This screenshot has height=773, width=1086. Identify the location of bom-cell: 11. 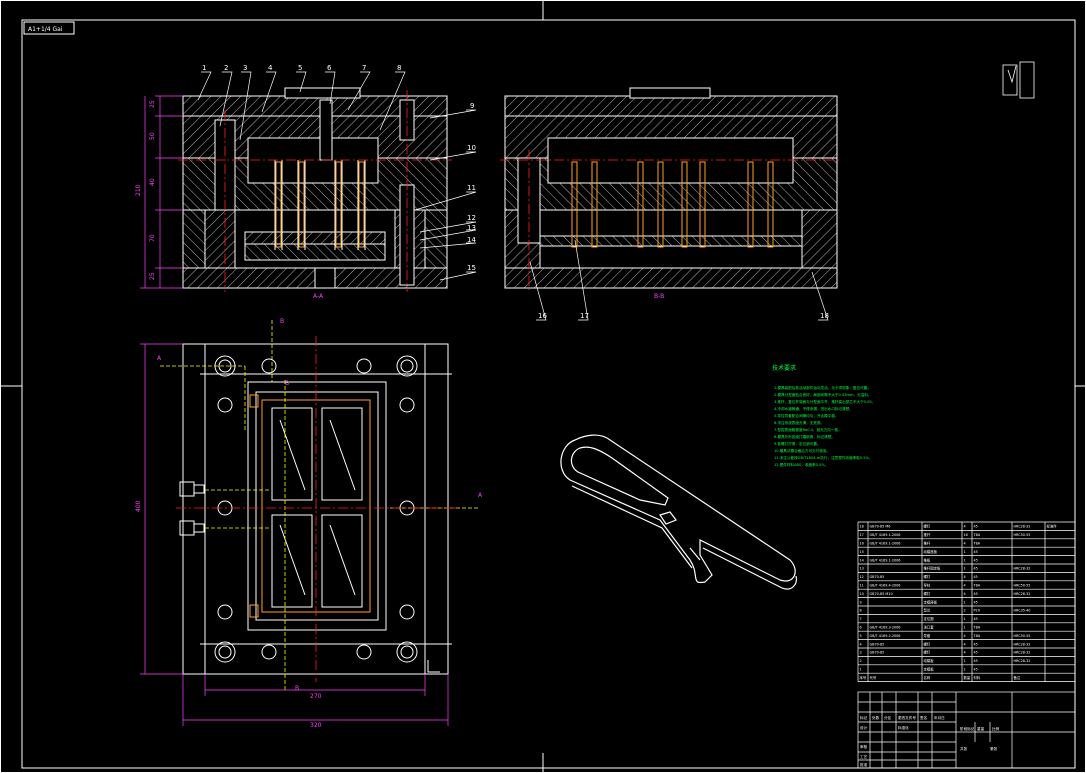
(862, 586).